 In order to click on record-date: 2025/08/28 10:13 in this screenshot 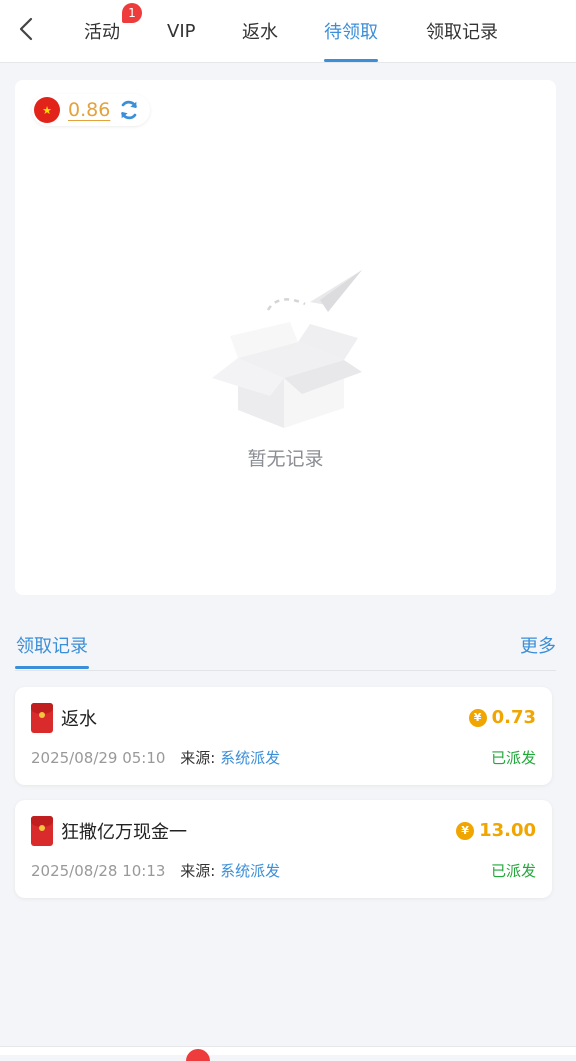, I will do `click(98, 871)`.